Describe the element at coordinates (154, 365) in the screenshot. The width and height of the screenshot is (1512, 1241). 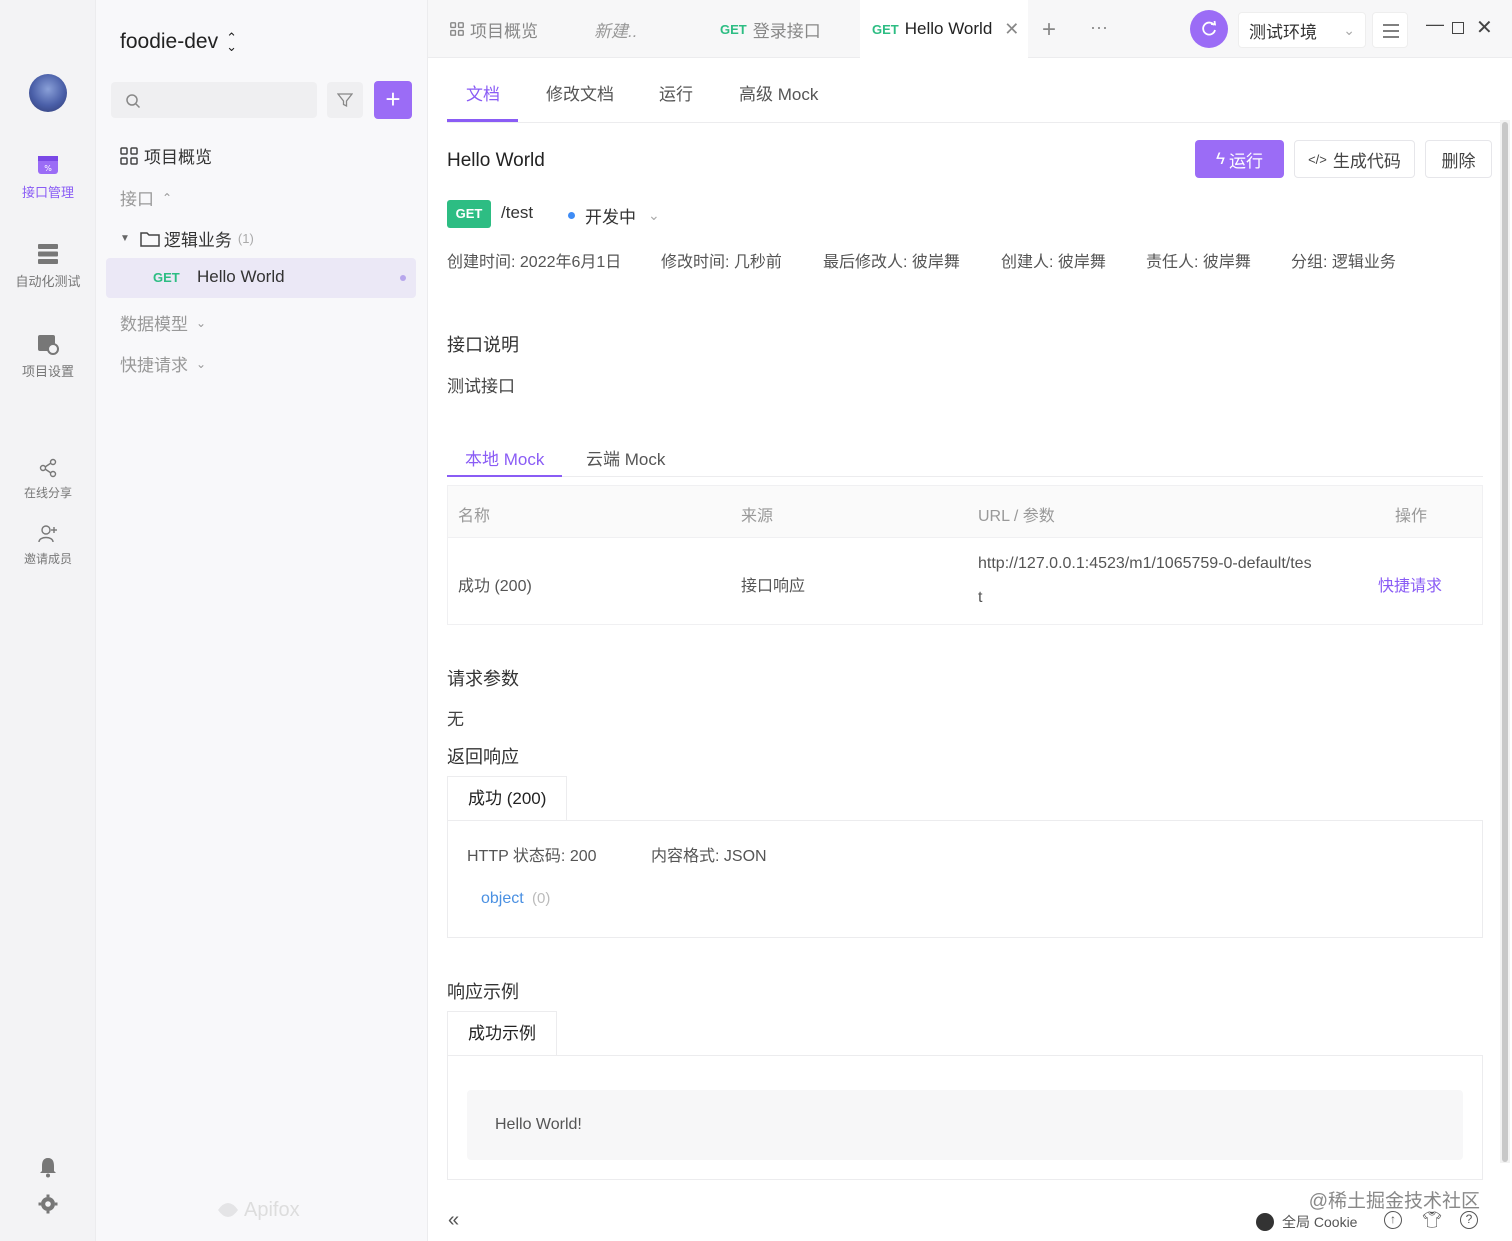
I see `sidebar-label: 快捷请求` at that location.